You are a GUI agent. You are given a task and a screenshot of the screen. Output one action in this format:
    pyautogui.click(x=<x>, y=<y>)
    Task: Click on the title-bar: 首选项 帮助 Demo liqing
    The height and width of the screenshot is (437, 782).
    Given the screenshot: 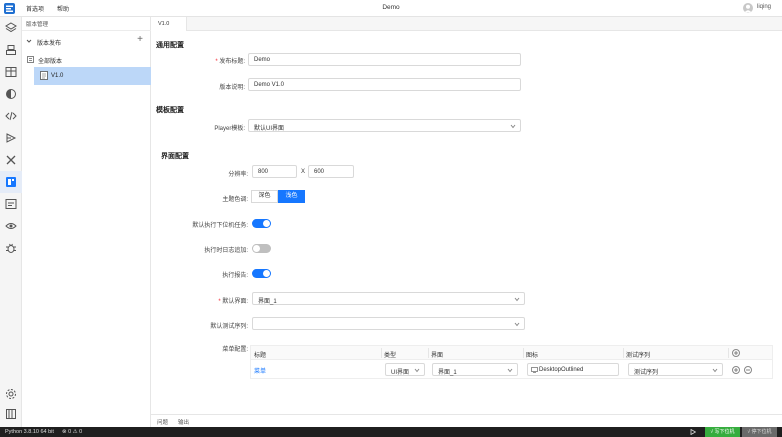 What is the action you would take?
    pyautogui.click(x=391, y=8)
    